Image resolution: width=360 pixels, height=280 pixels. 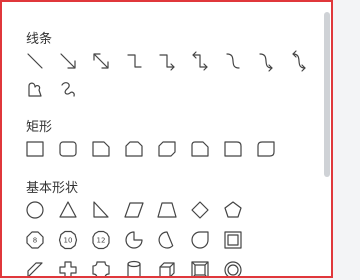 I want to click on right-triangle-icon, so click(x=100, y=210).